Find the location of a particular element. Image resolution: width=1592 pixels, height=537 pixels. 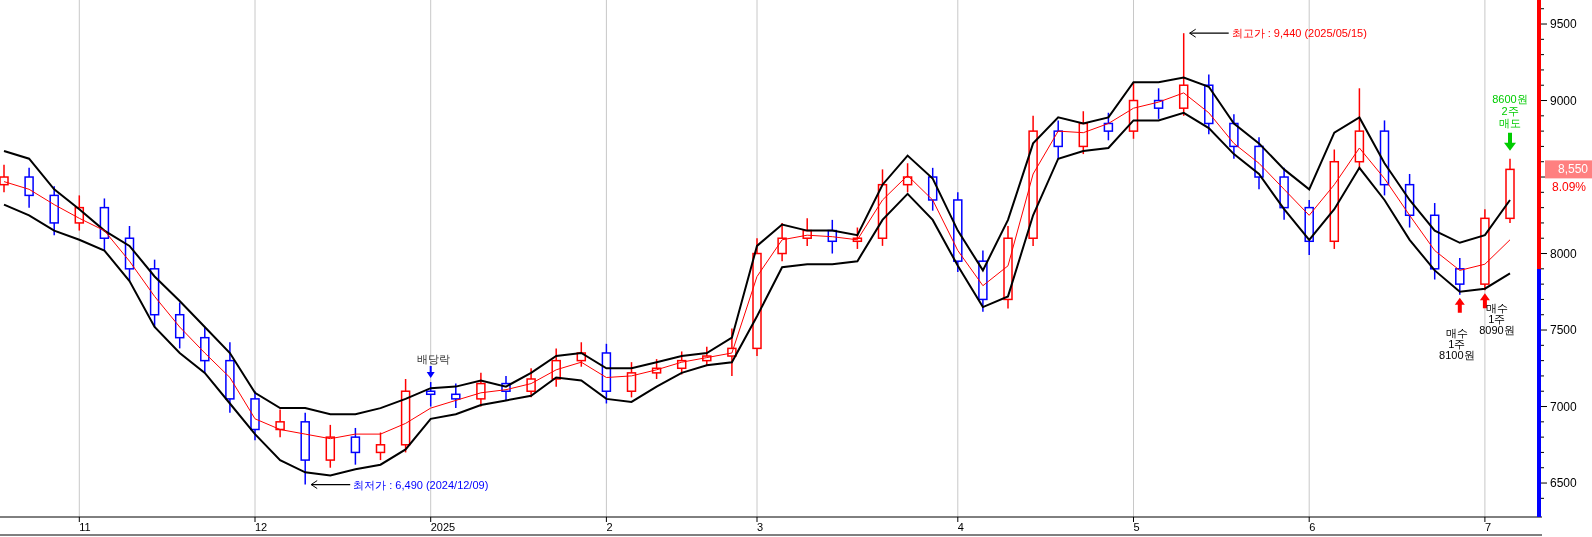

date-axis-label: 6 is located at coordinates (1312, 527).